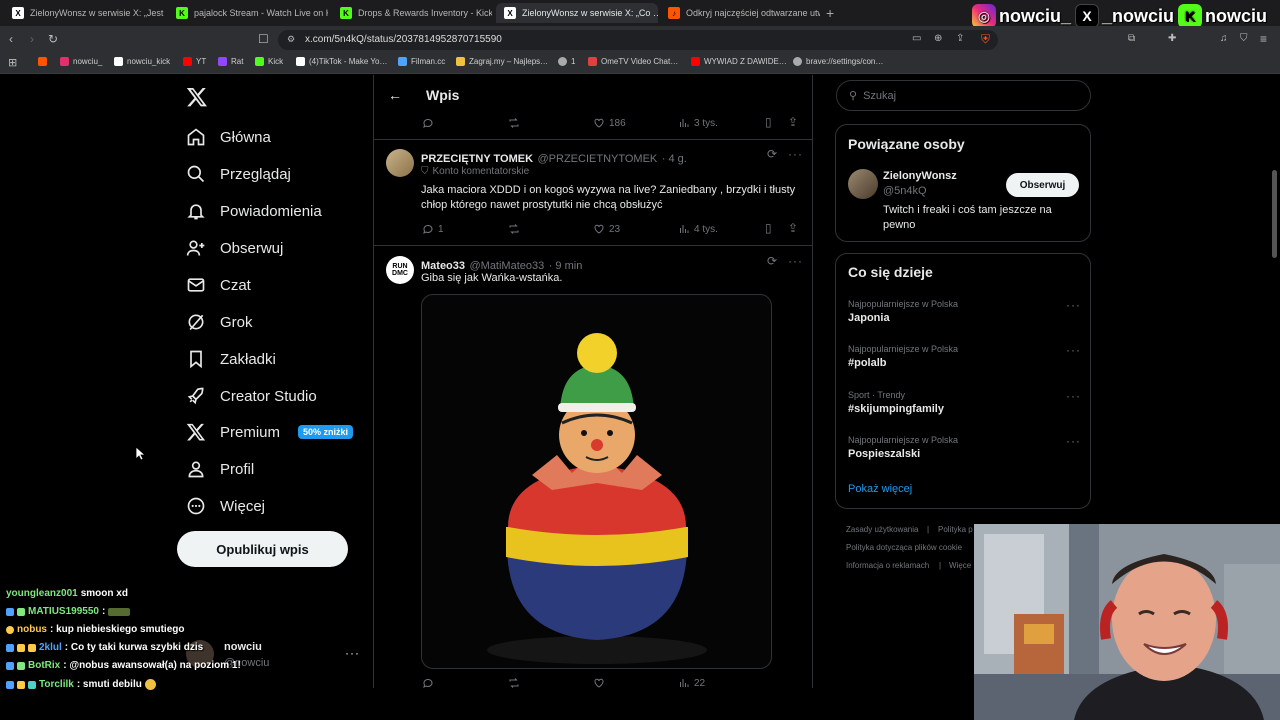  What do you see at coordinates (81, 61) in the screenshot?
I see `bookmark-item: nowciu_` at bounding box center [81, 61].